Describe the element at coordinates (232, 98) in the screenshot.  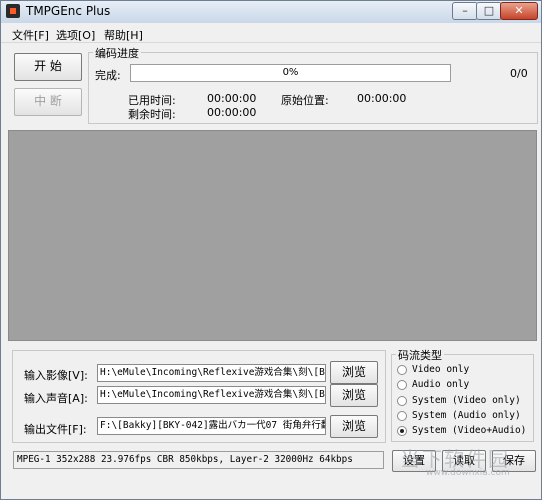
I see `elapsed-value: 00:00:00` at that location.